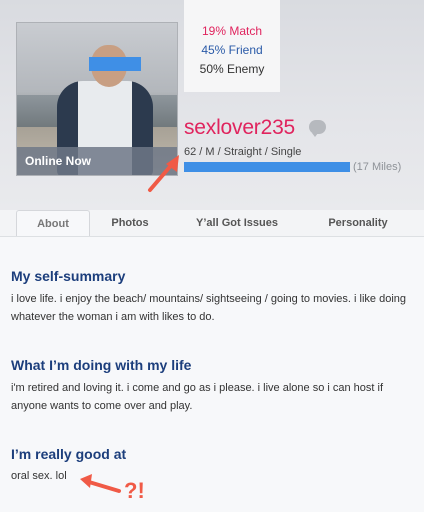  I want to click on section-title-self-summary: My self-summary, so click(68, 276).